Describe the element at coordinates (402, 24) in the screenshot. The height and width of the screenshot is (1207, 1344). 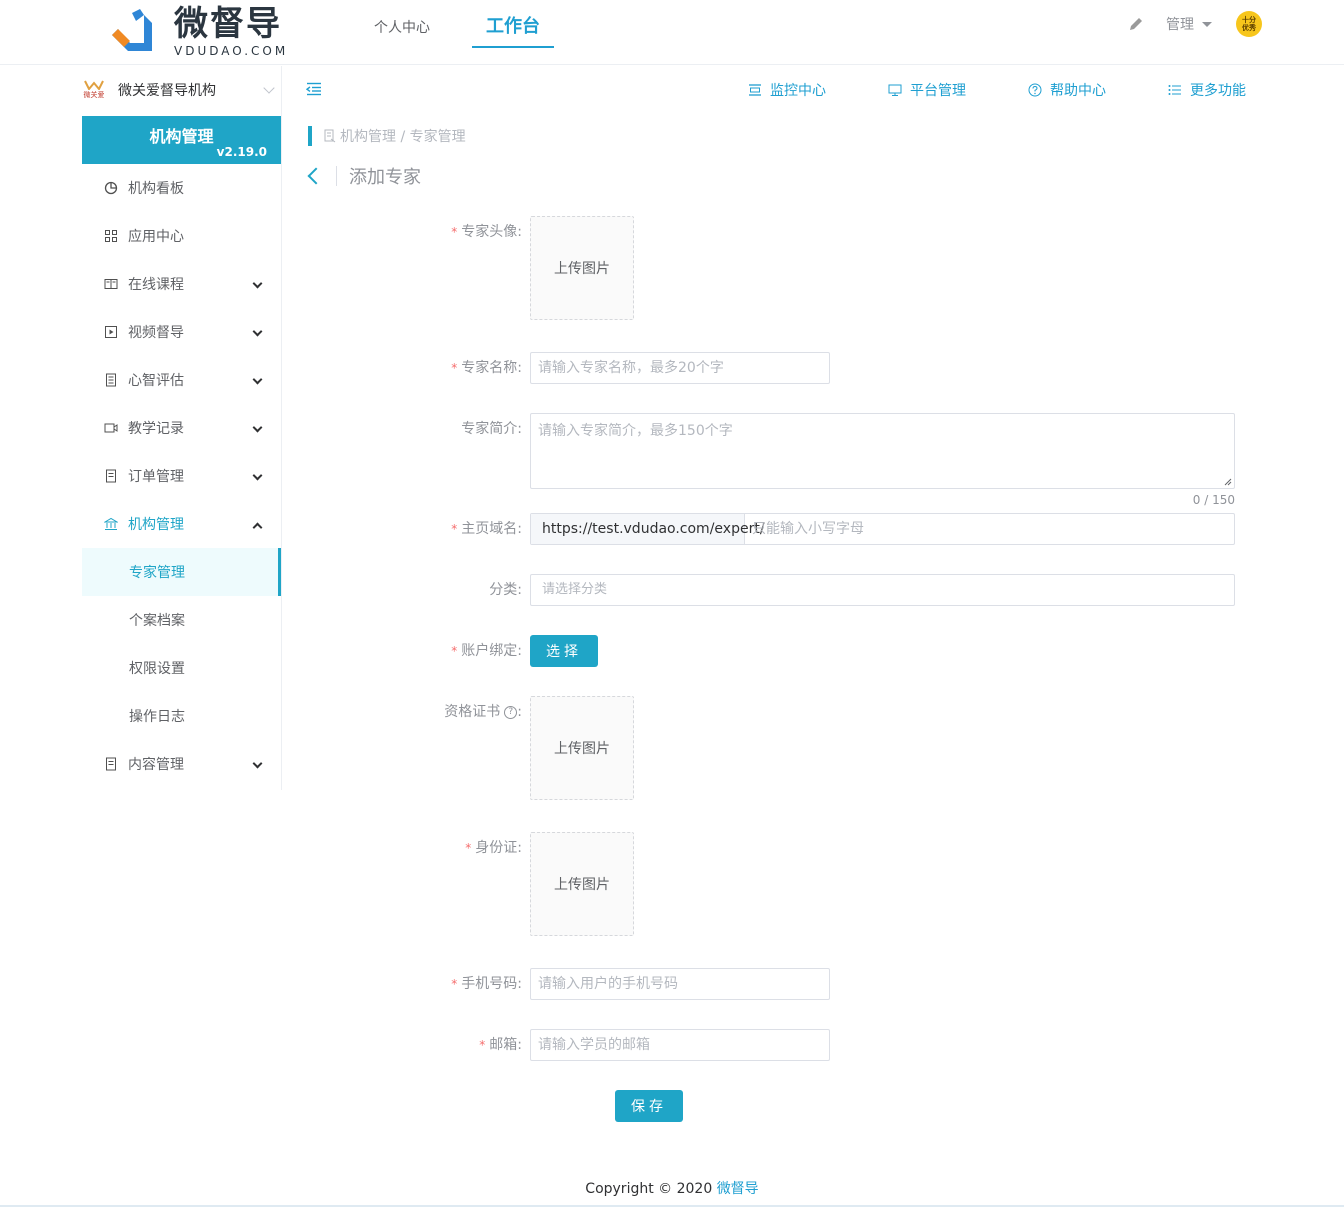
I see `tab-personal-center: 个人中心` at that location.